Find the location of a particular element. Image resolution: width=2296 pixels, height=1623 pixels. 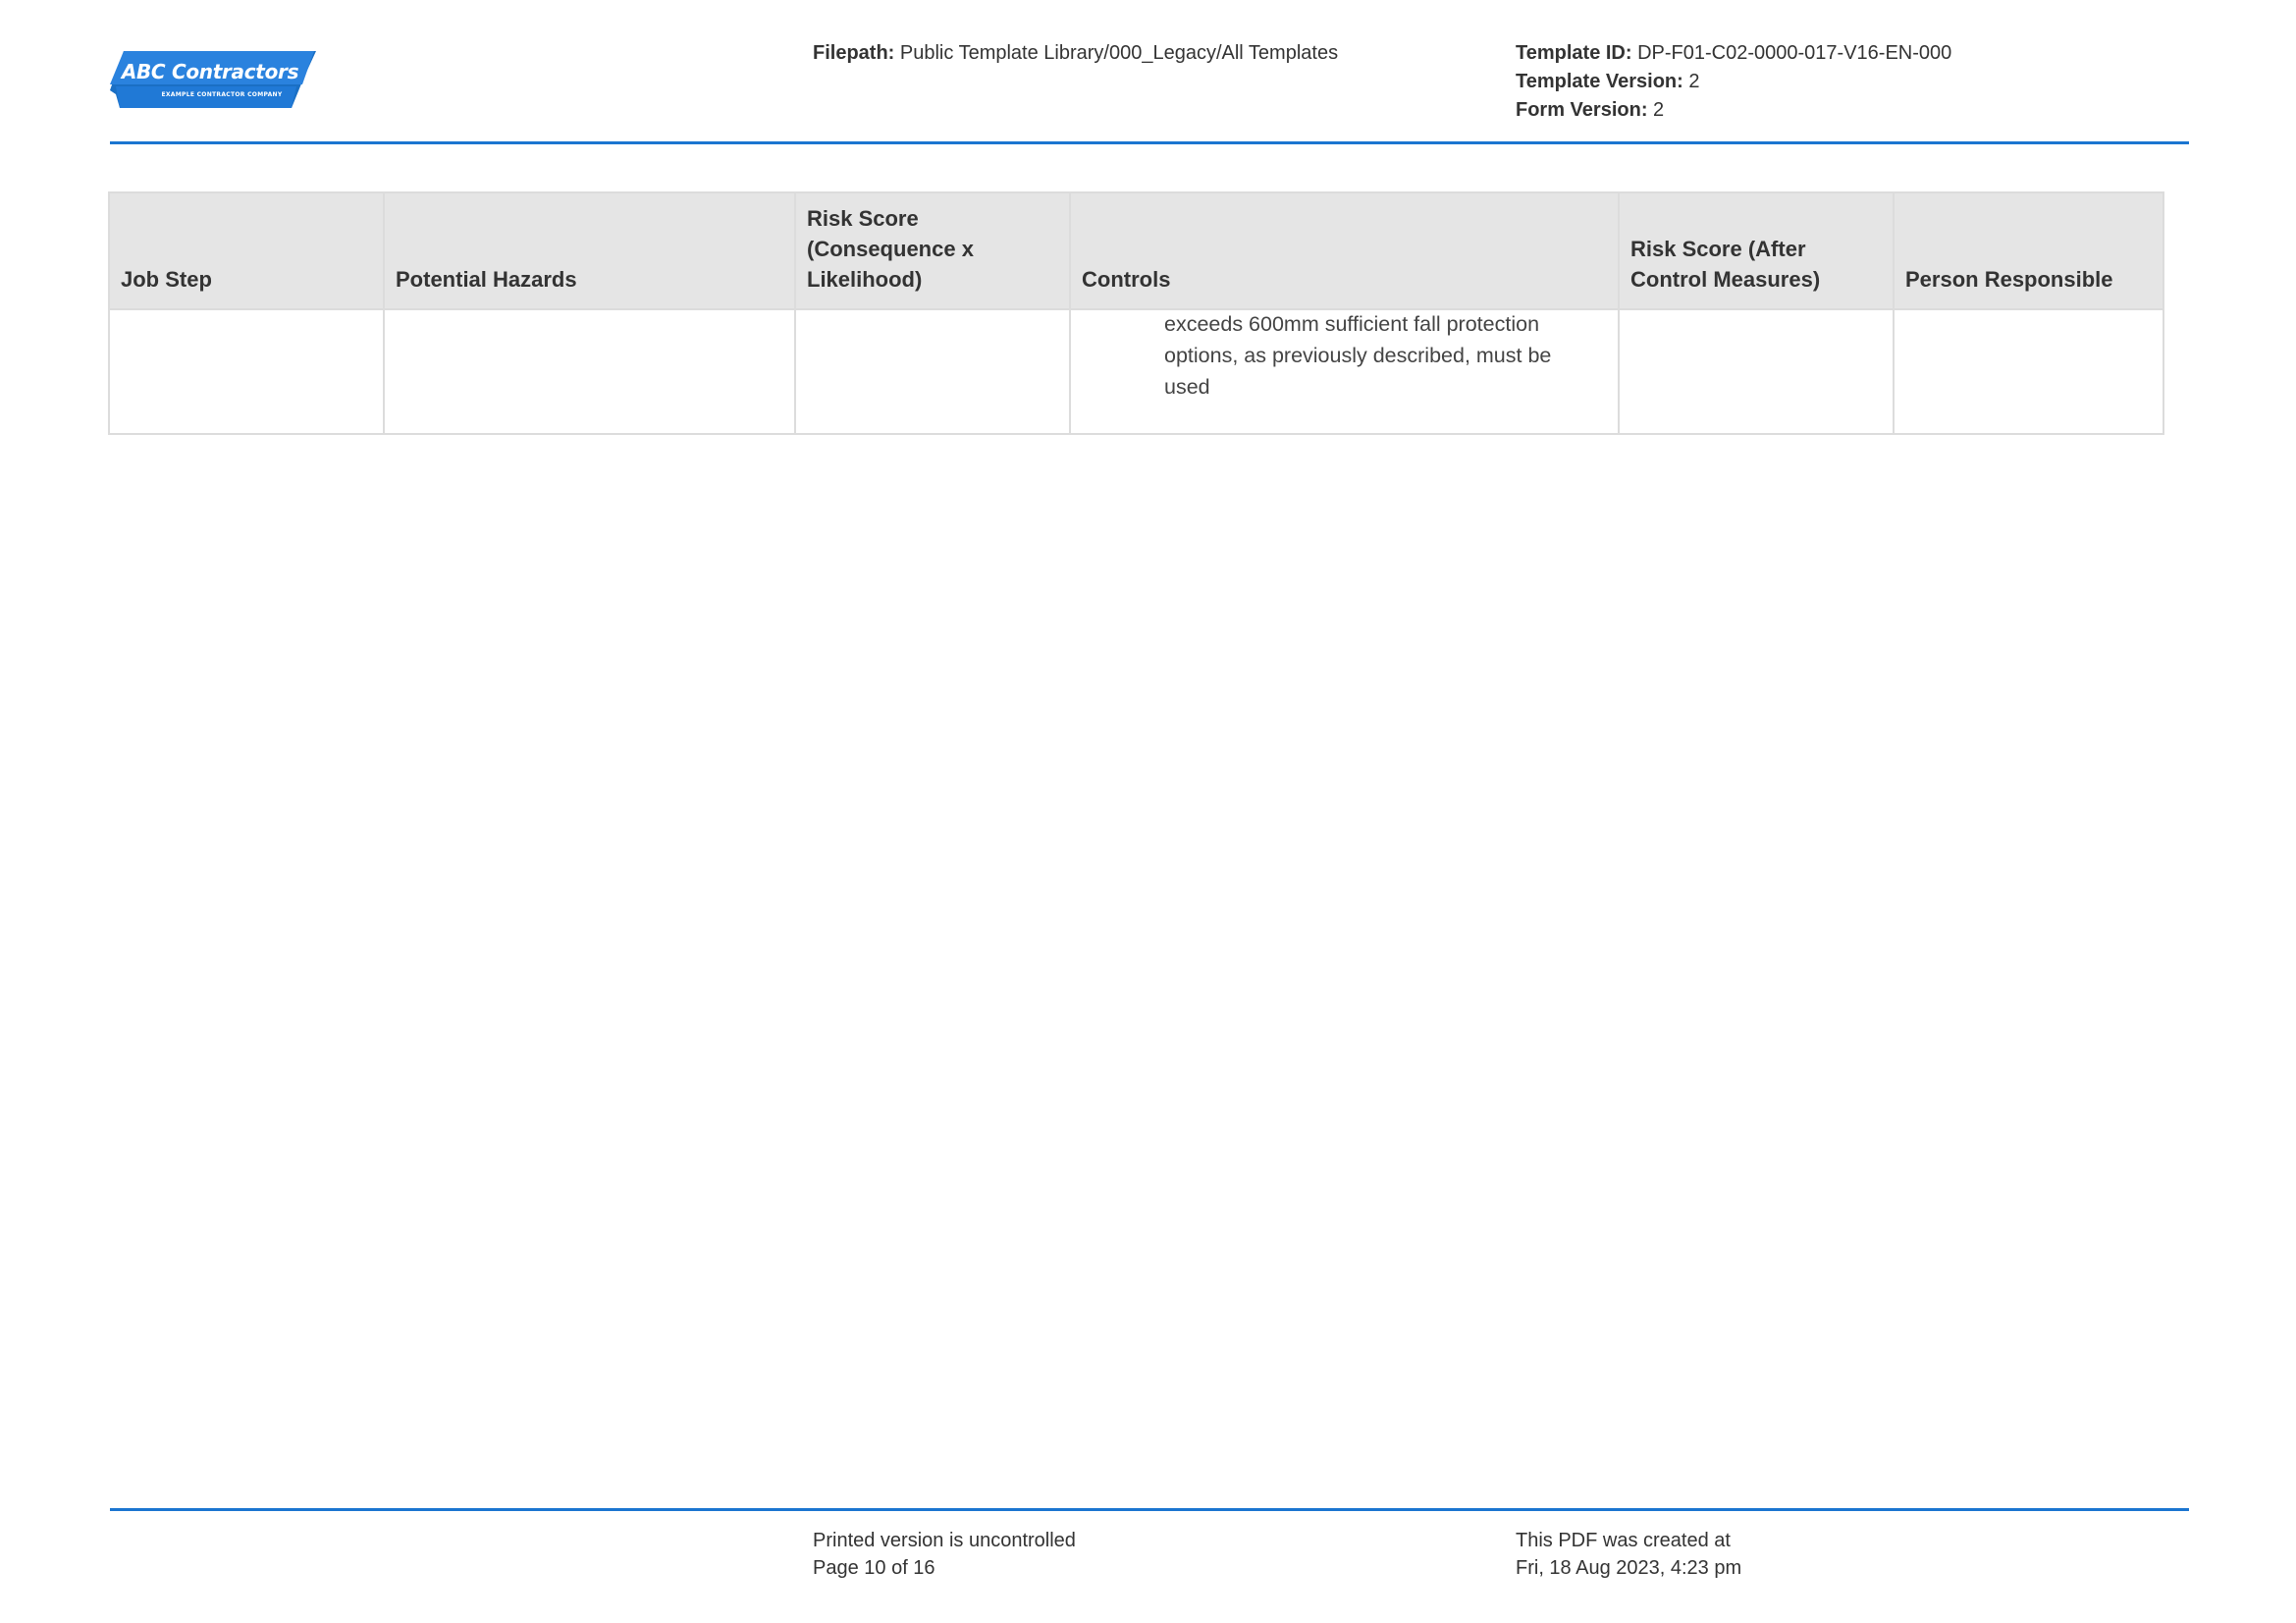

header-divider is located at coordinates (1149, 142).